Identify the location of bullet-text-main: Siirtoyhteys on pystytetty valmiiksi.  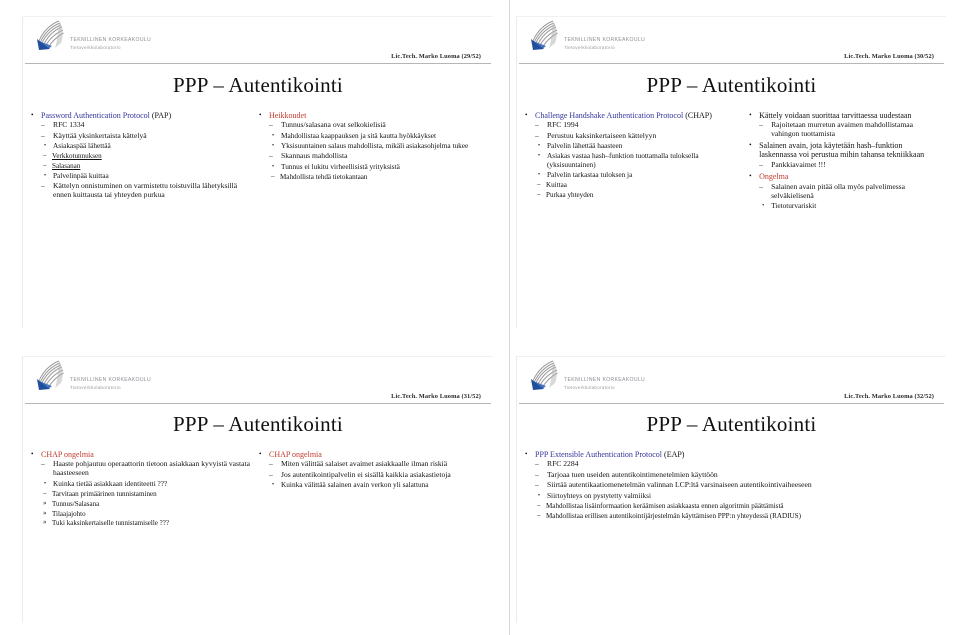
(599, 495).